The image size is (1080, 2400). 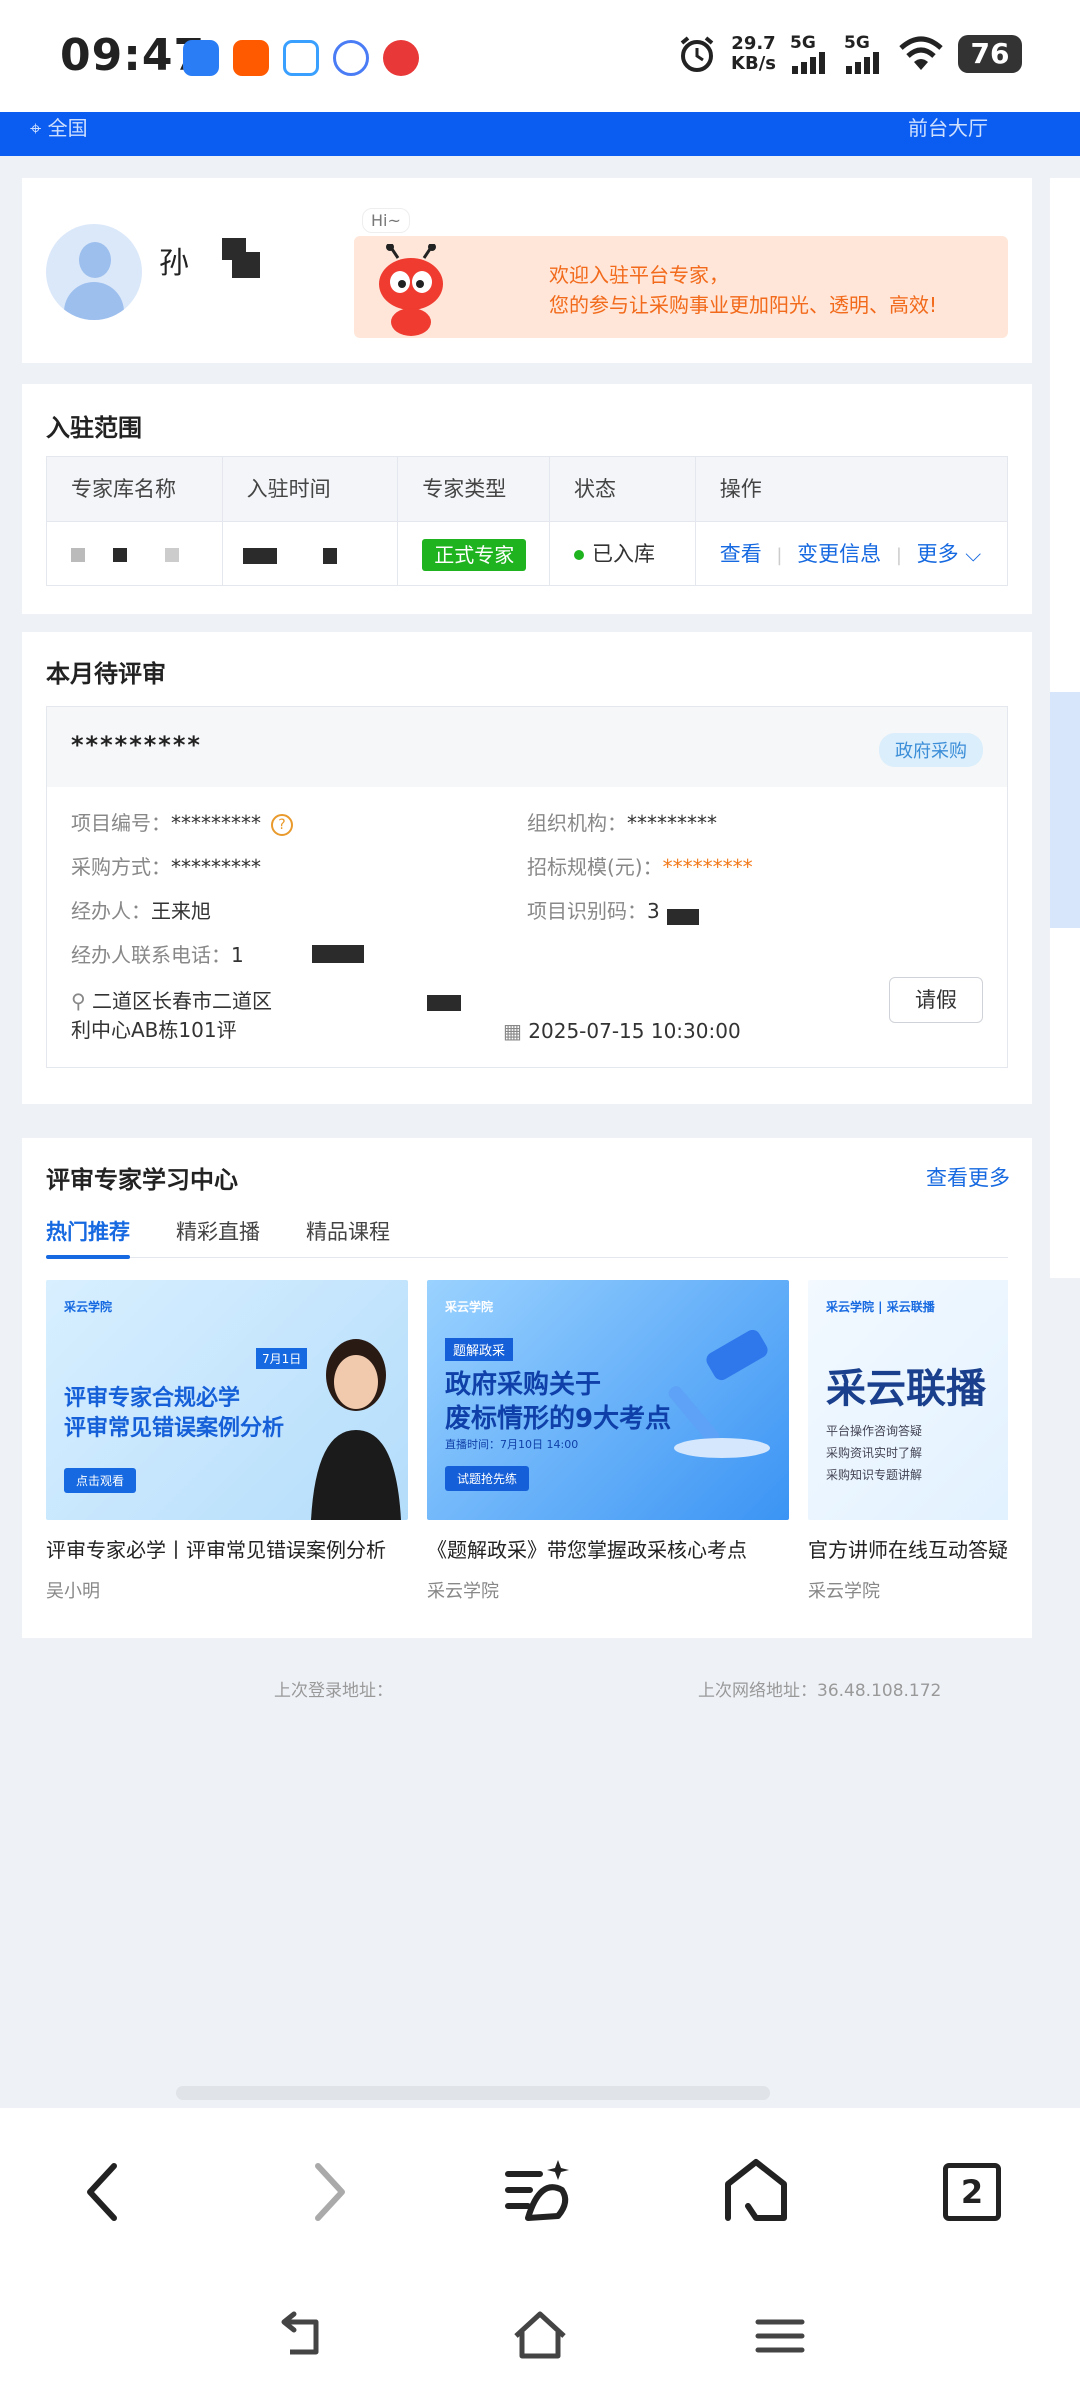 I want to click on library-name-cell, so click(x=135, y=553).